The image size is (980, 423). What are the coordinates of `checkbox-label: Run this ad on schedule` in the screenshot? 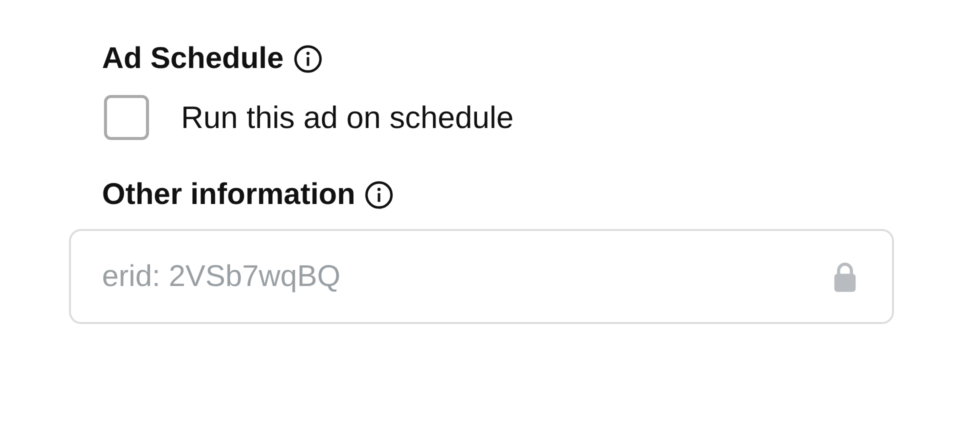 It's located at (347, 118).